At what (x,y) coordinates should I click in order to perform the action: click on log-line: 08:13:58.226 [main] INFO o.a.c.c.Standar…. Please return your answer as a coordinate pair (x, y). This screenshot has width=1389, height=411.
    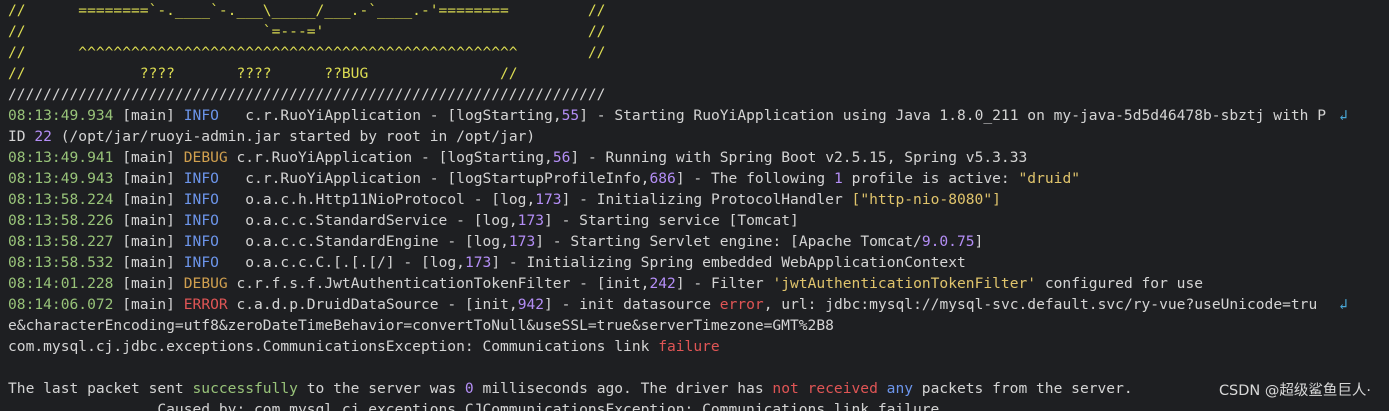
    Looking at the image, I should click on (403, 220).